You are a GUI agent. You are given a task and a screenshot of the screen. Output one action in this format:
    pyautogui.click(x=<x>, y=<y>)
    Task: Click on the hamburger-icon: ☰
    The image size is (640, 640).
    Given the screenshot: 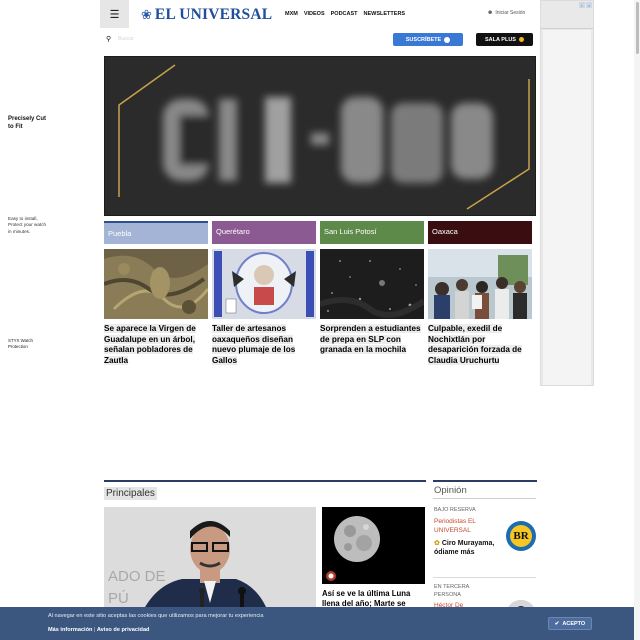 What is the action you would take?
    pyautogui.click(x=114, y=14)
    